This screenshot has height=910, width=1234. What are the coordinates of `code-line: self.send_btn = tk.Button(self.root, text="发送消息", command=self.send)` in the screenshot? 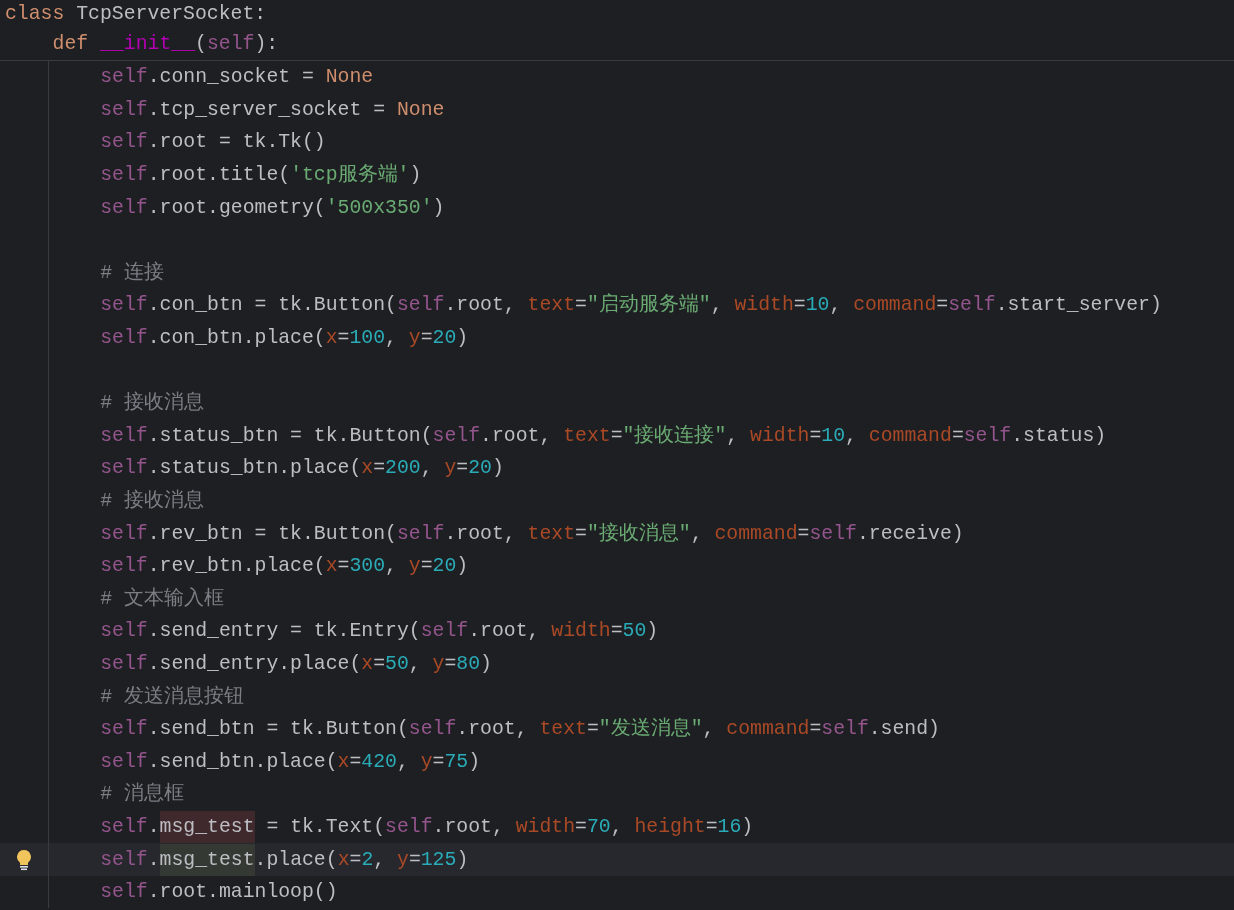 It's located at (520, 729).